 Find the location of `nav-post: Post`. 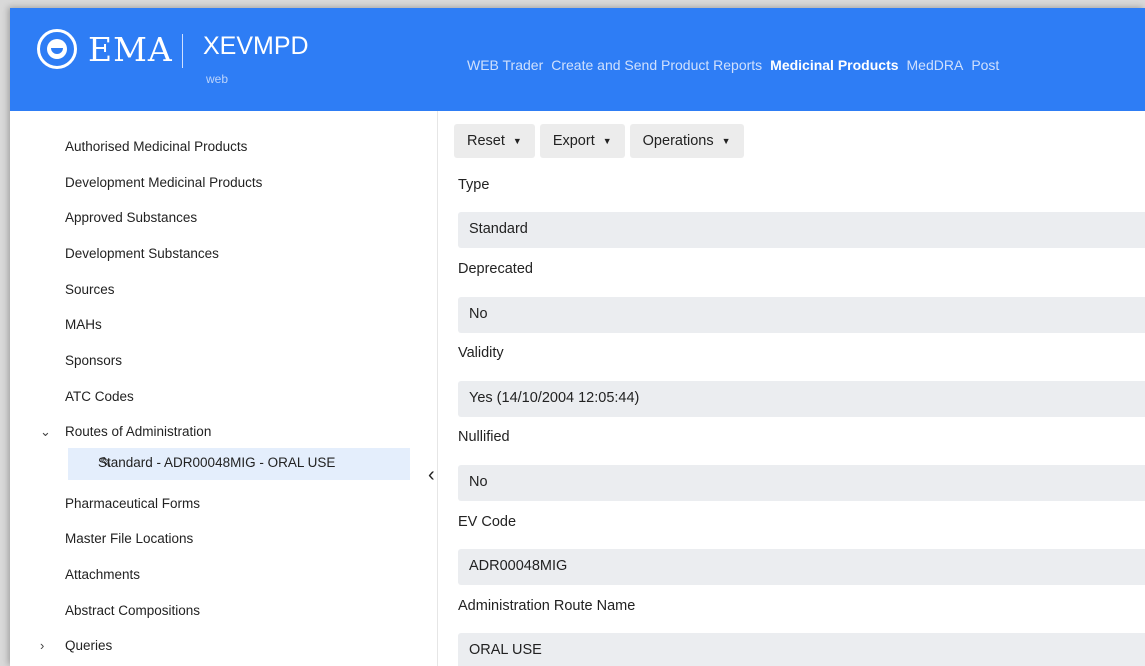

nav-post: Post is located at coordinates (985, 65).